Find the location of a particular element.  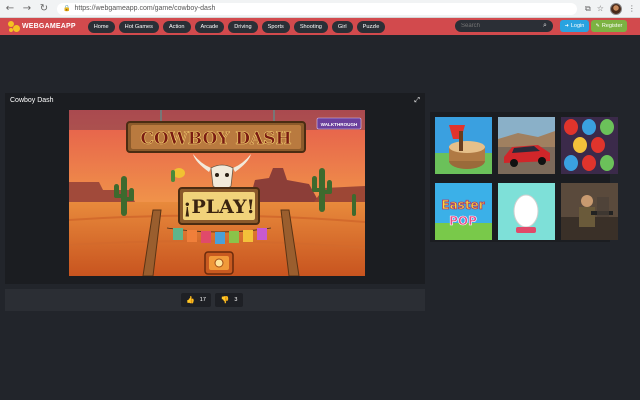

like-count: 17 is located at coordinates (202, 300).